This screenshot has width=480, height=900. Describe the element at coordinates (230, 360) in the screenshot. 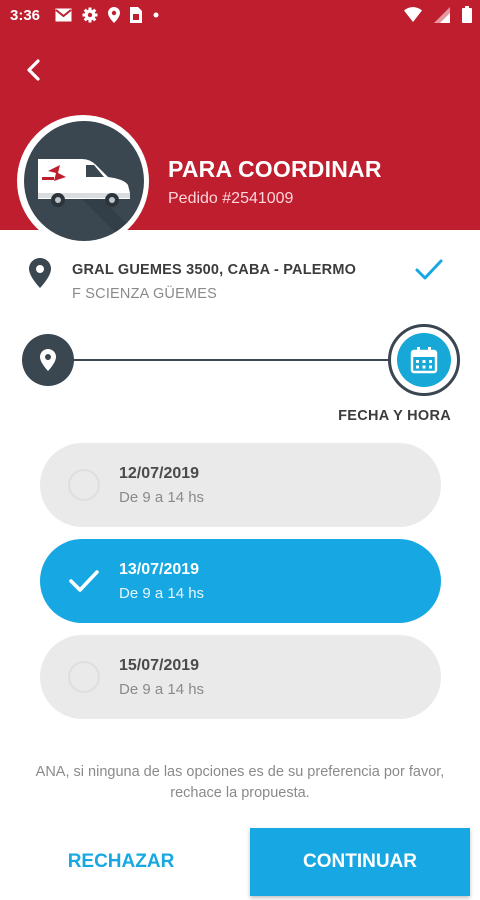

I see `progress-line` at that location.